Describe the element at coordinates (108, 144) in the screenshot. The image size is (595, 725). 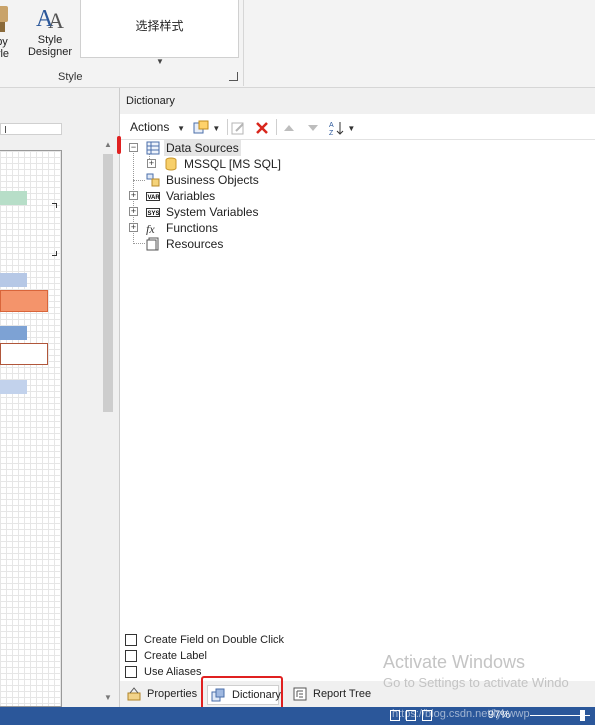
I see `scroll-up-icon: ▲` at that location.